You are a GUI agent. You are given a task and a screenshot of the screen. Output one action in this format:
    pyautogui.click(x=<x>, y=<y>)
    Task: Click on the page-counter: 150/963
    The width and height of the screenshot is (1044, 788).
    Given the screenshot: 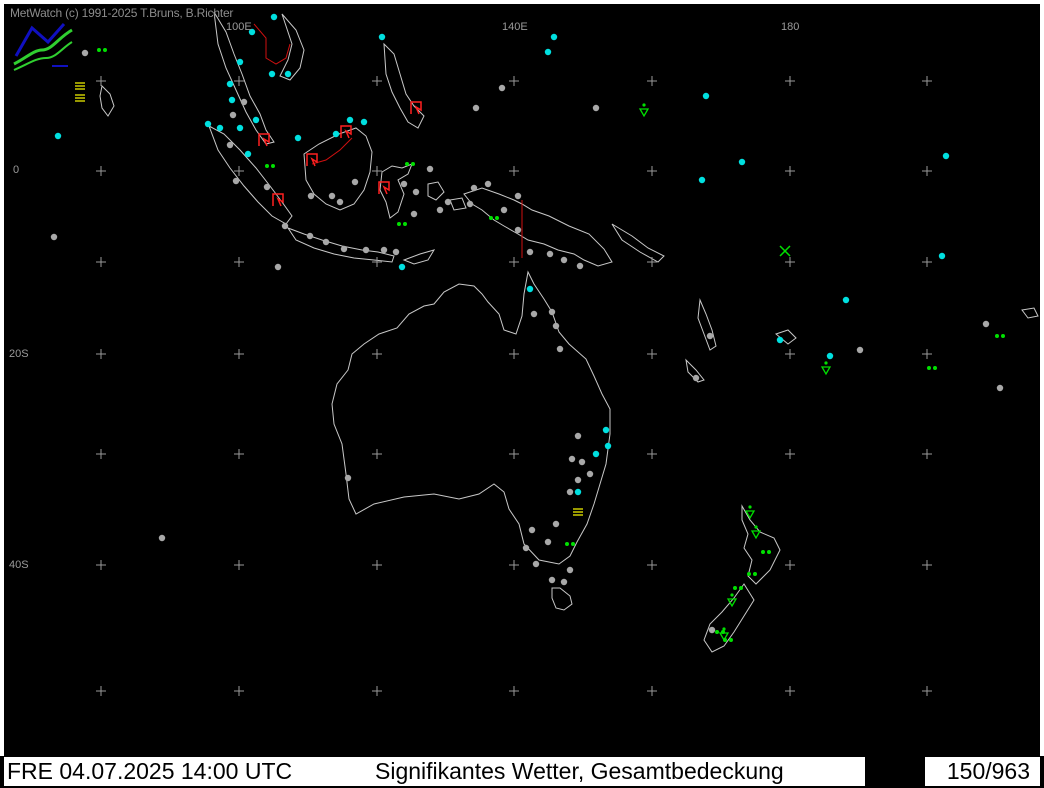 What is the action you would take?
    pyautogui.click(x=982, y=771)
    